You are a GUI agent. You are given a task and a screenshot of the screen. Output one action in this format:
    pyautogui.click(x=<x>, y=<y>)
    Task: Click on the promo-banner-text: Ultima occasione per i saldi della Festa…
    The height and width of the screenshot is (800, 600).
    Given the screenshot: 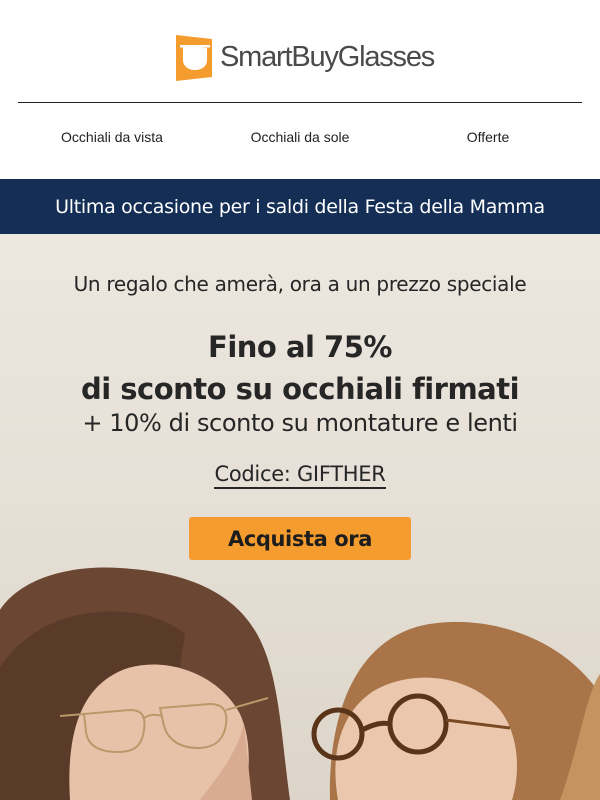 What is the action you would take?
    pyautogui.click(x=300, y=206)
    